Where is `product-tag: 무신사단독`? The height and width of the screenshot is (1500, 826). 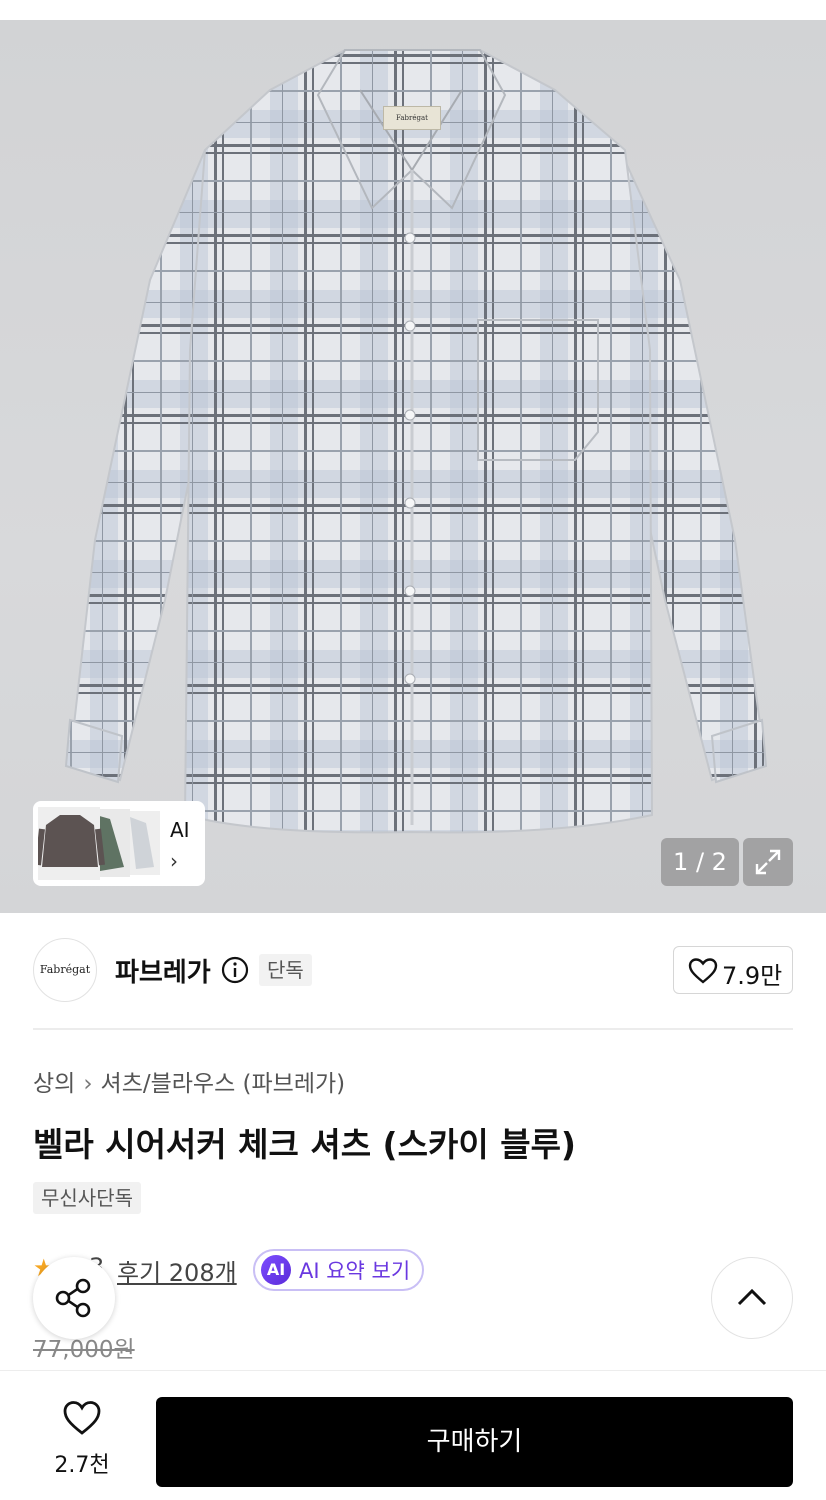
product-tag: 무신사단독 is located at coordinates (87, 1198).